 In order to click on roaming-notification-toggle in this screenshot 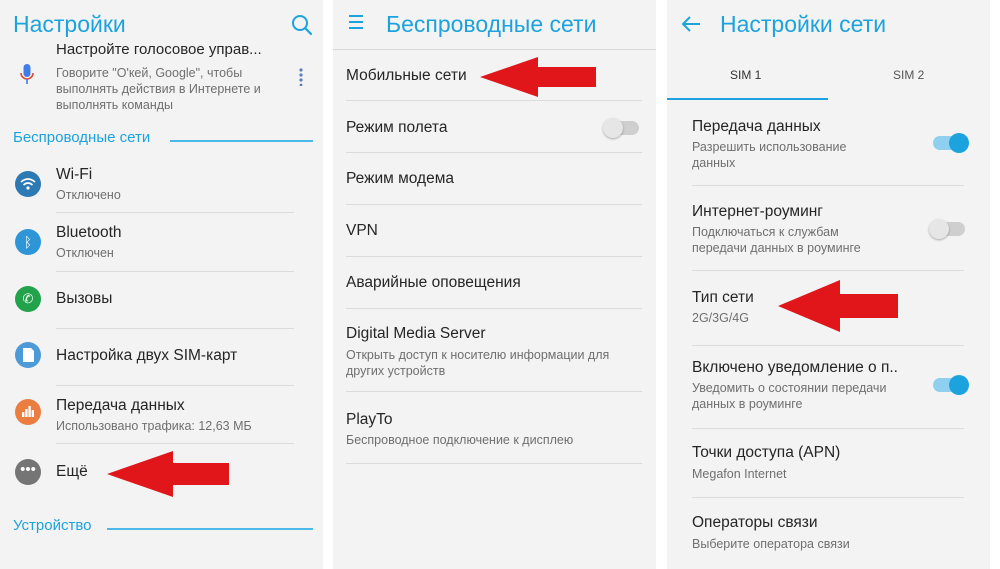, I will do `click(951, 385)`.